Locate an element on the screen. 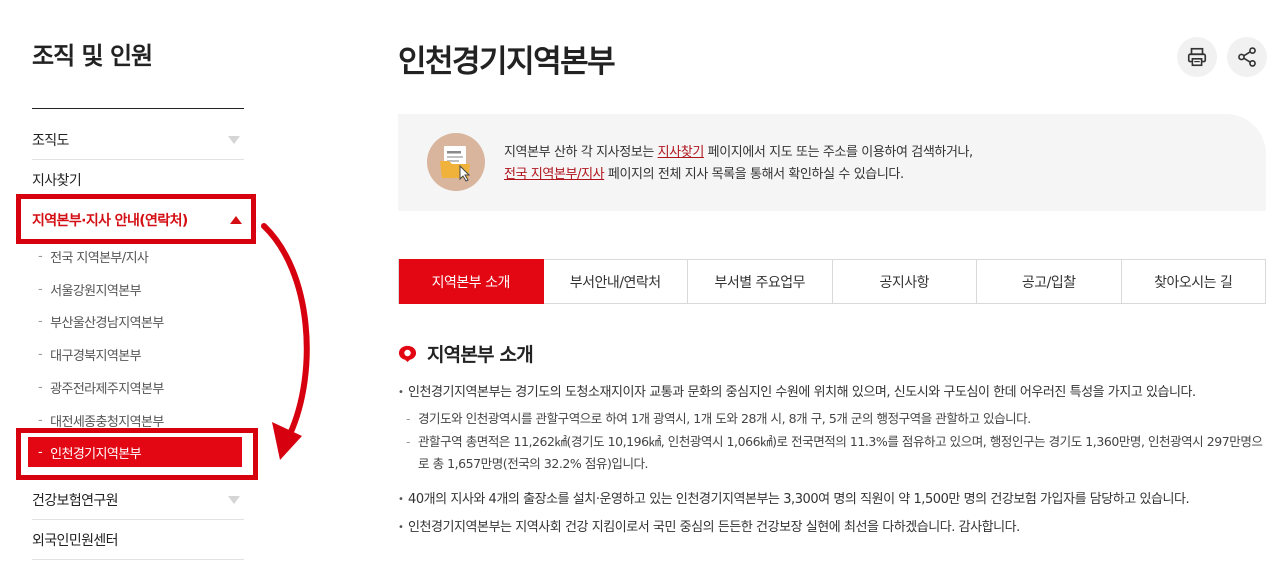 This screenshot has width=1280, height=570. sidebar-item-label: 조직도 is located at coordinates (50, 140).